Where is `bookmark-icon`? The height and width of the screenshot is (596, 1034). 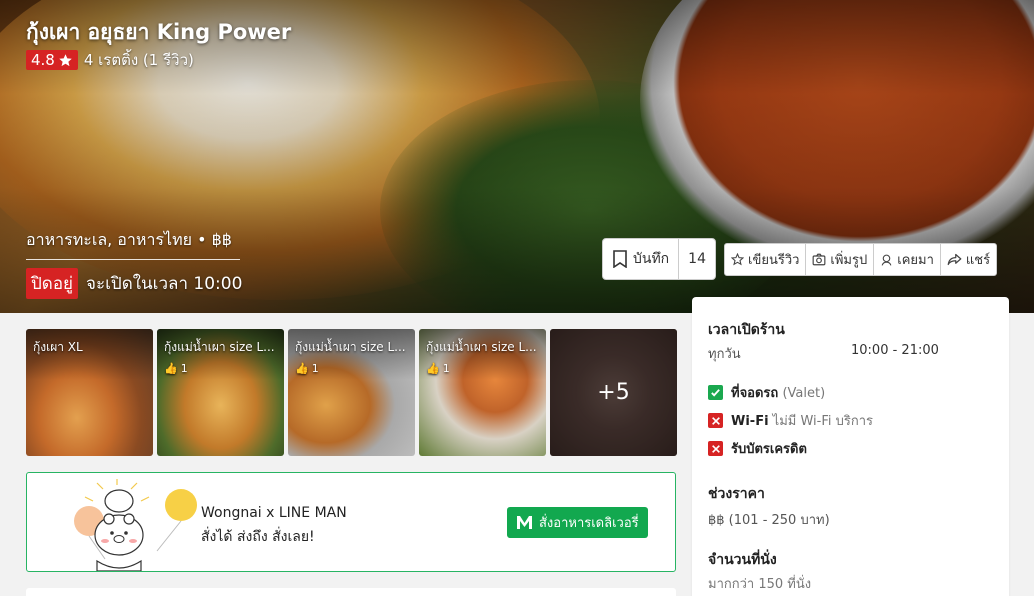 bookmark-icon is located at coordinates (620, 259).